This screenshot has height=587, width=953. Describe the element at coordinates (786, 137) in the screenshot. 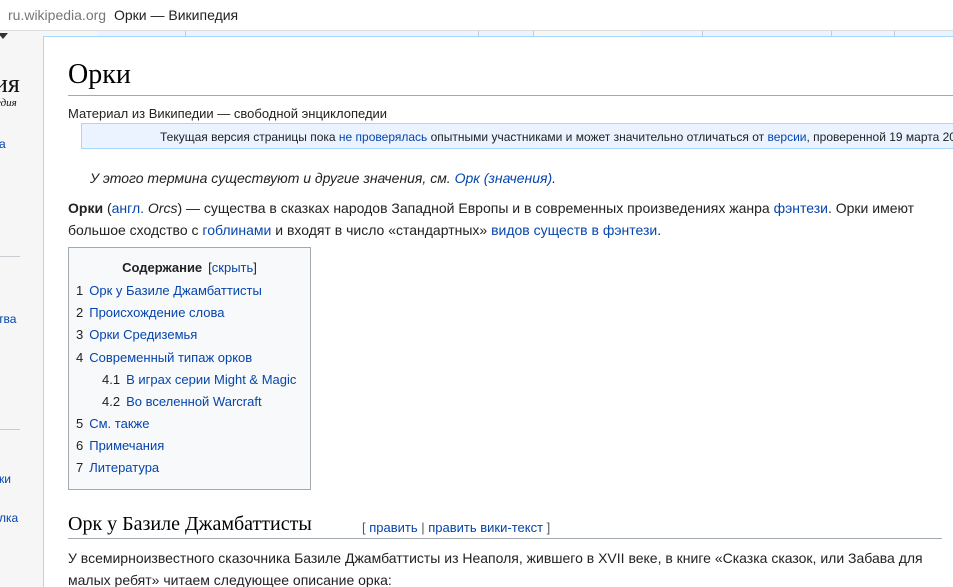

I see `version-link: версии` at that location.